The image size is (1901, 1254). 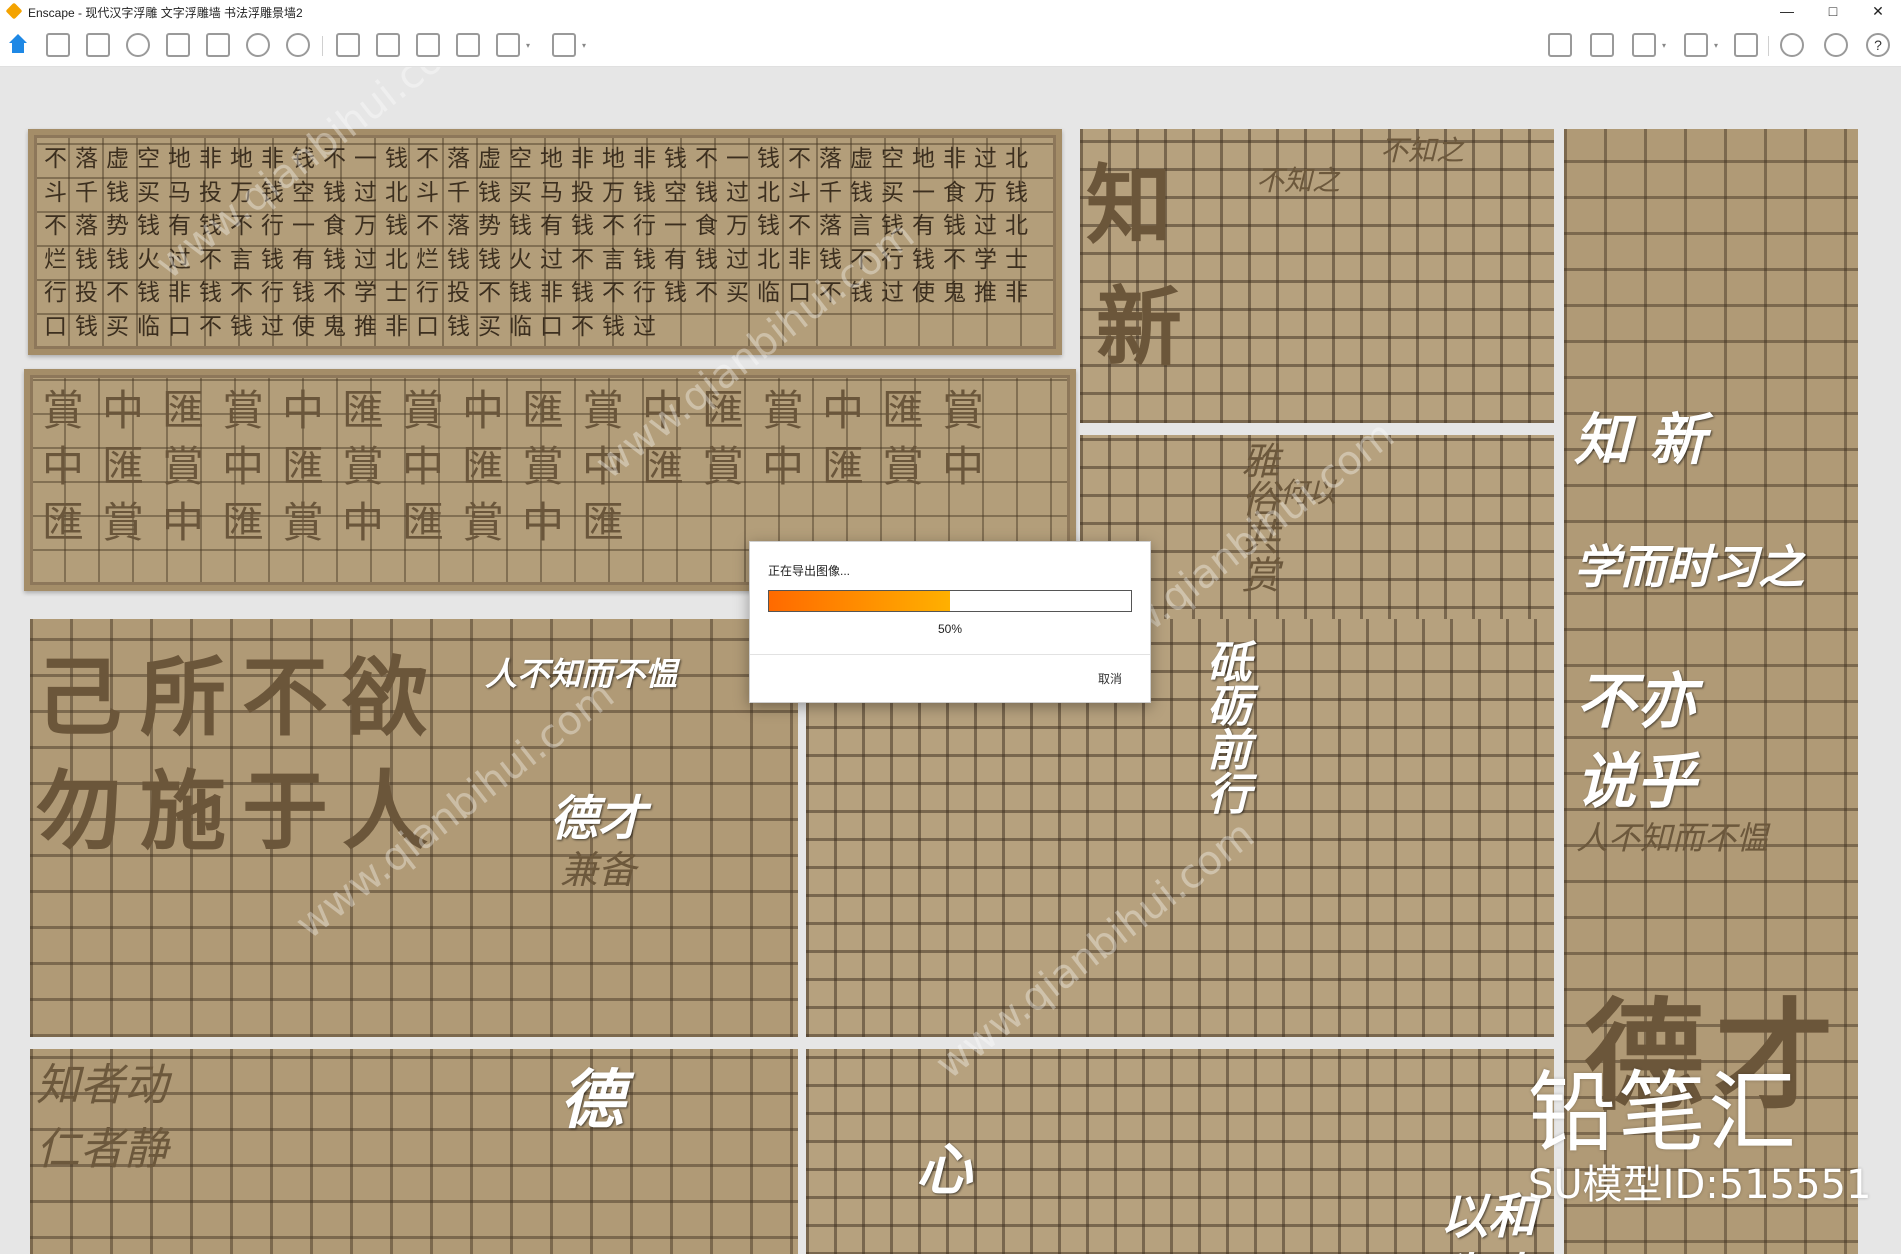 What do you see at coordinates (944, 1170) in the screenshot?
I see `relief-char-xin-heart: 心` at bounding box center [944, 1170].